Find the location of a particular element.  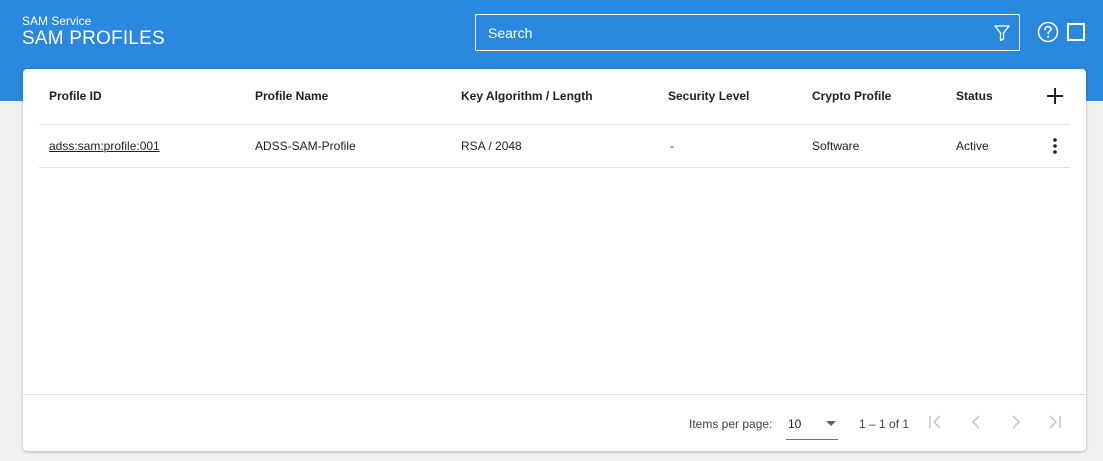

square-icon is located at coordinates (1076, 32).